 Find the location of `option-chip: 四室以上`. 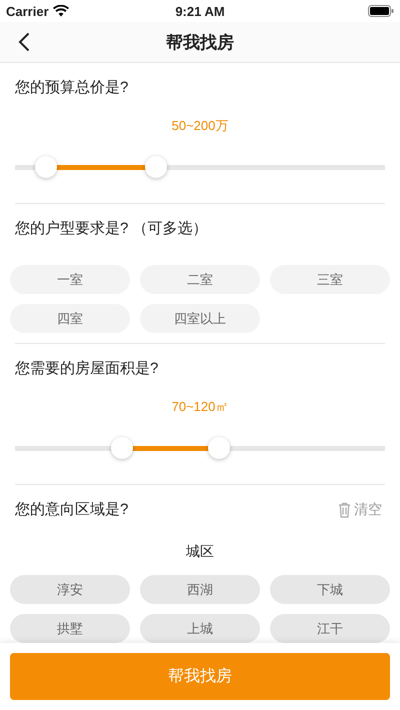

option-chip: 四室以上 is located at coordinates (200, 318).